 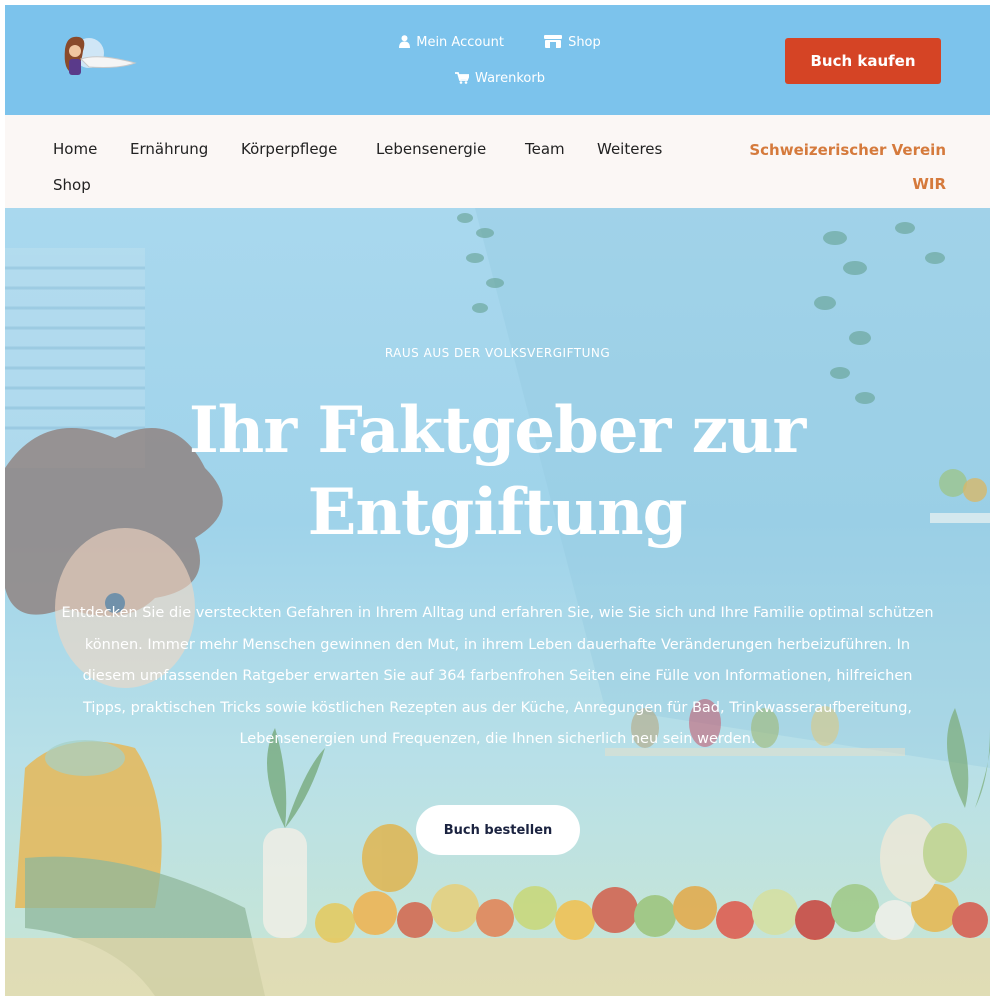 I want to click on shop-label: Shop, so click(x=584, y=42).